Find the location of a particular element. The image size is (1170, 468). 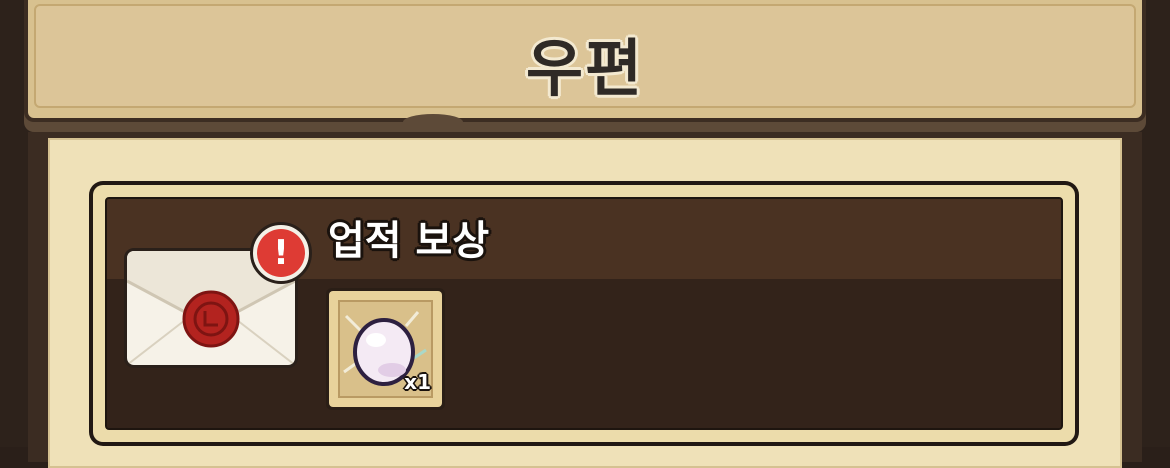

alert-badge: ! is located at coordinates (281, 253).